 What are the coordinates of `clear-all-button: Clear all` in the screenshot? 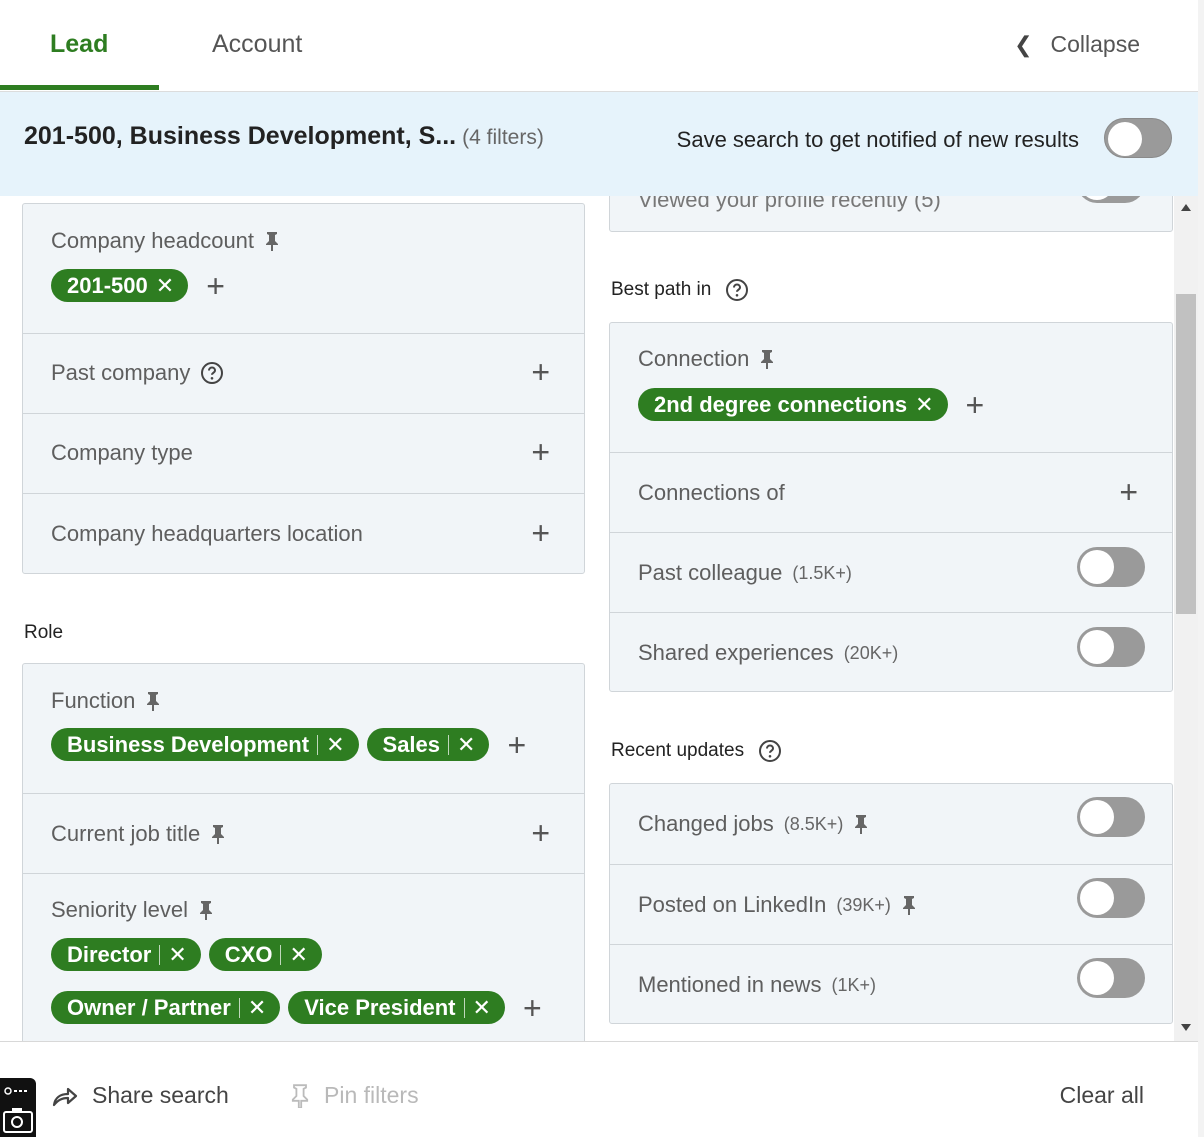 It's located at (1102, 1095).